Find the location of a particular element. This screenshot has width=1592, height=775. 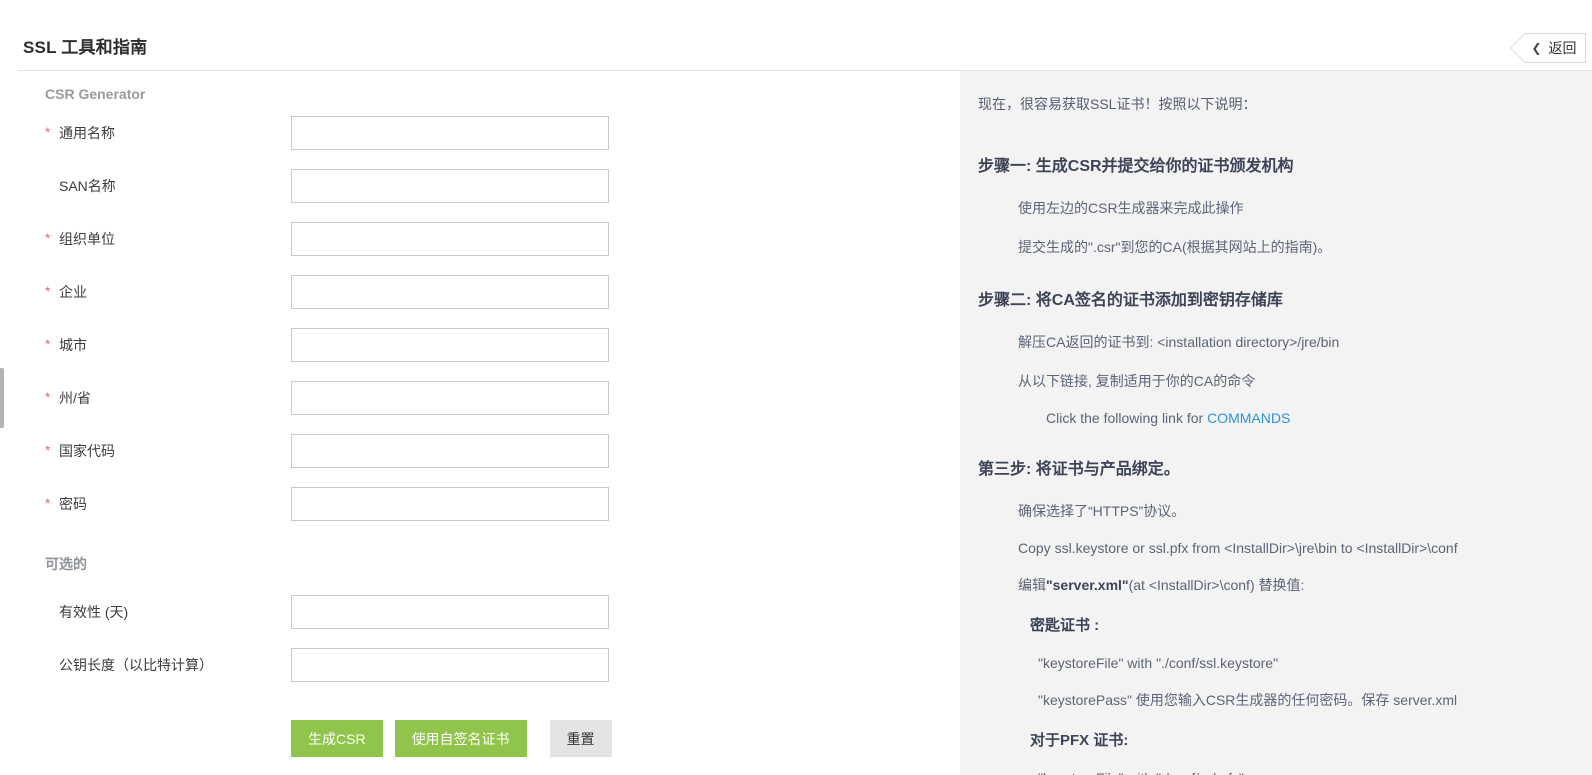

san-name-label: SAN名称 is located at coordinates (87, 186).